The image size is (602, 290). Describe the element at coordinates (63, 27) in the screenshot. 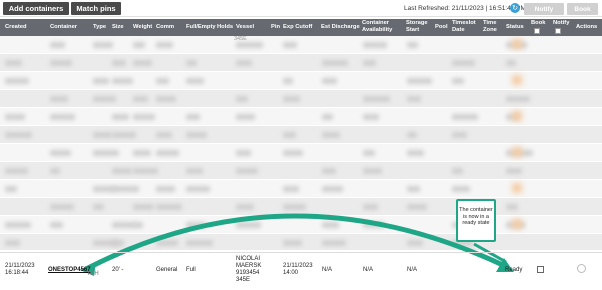

I see `col-container: Container` at that location.